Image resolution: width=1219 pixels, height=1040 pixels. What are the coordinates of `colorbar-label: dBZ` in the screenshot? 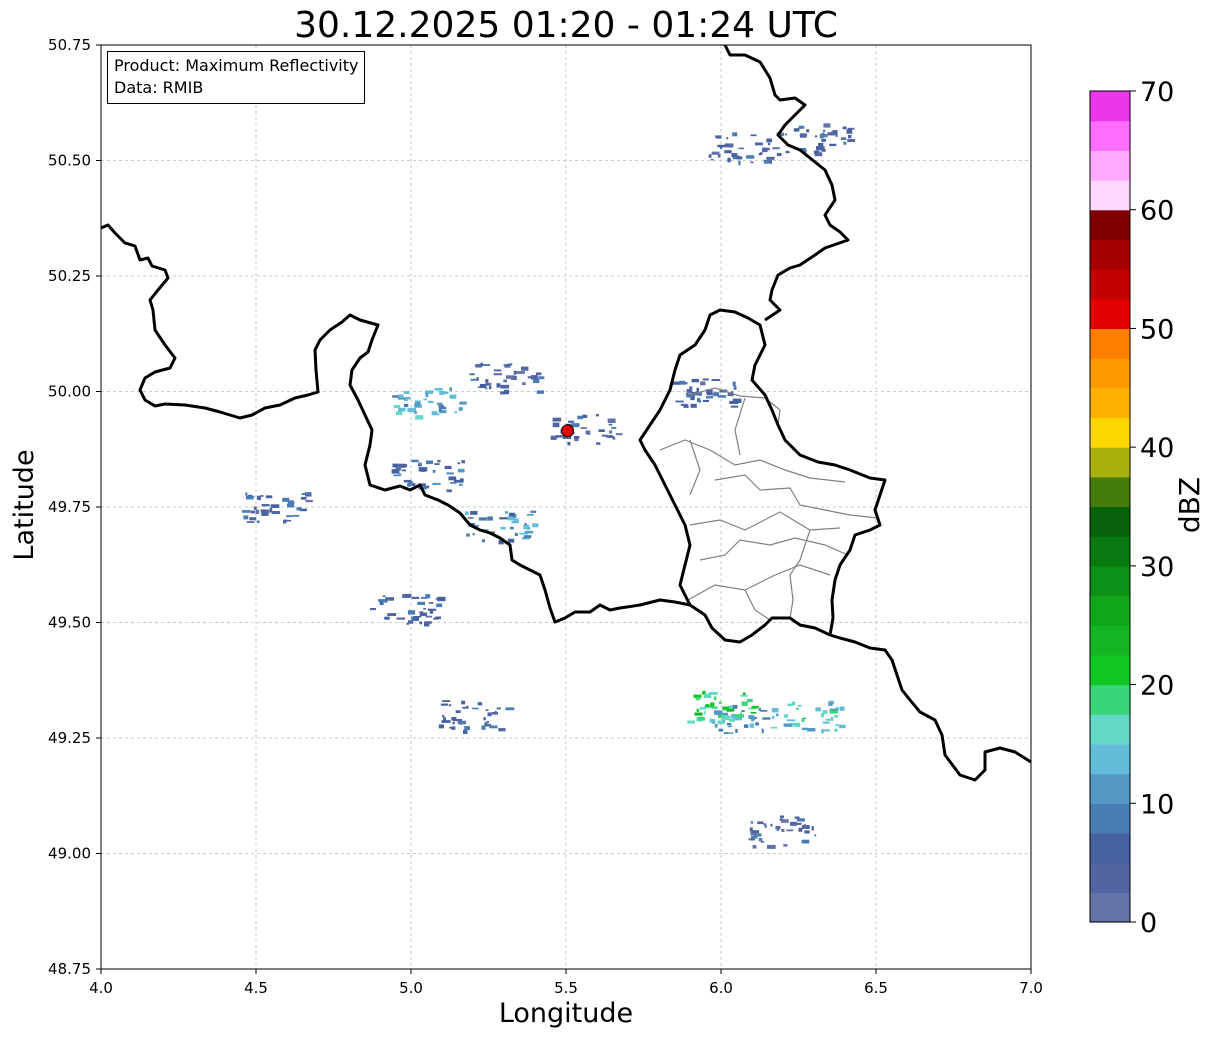 It's located at (1189, 505).